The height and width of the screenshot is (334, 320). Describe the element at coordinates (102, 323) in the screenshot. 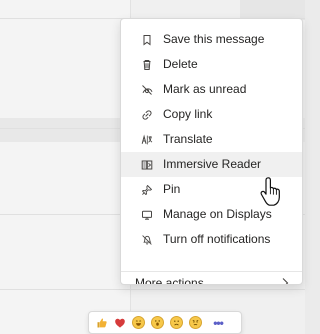

I see `like-icon` at that location.